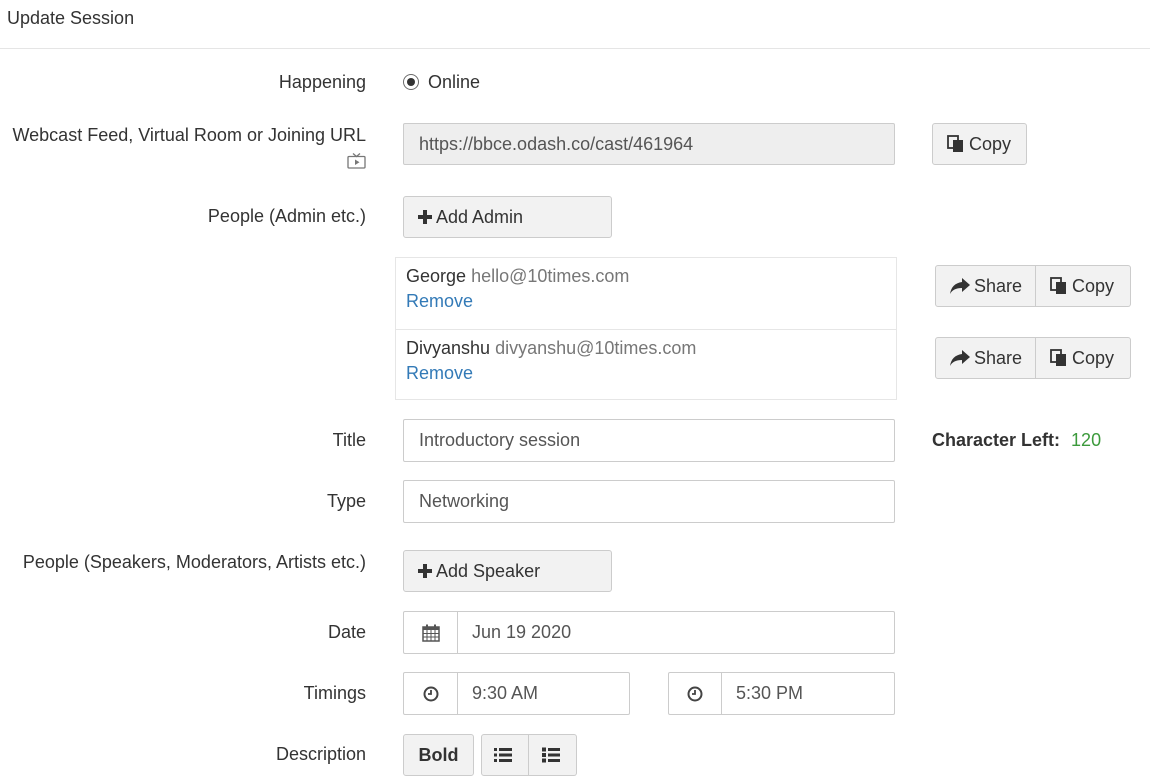 This screenshot has width=1150, height=783. I want to click on online-radio, so click(411, 82).